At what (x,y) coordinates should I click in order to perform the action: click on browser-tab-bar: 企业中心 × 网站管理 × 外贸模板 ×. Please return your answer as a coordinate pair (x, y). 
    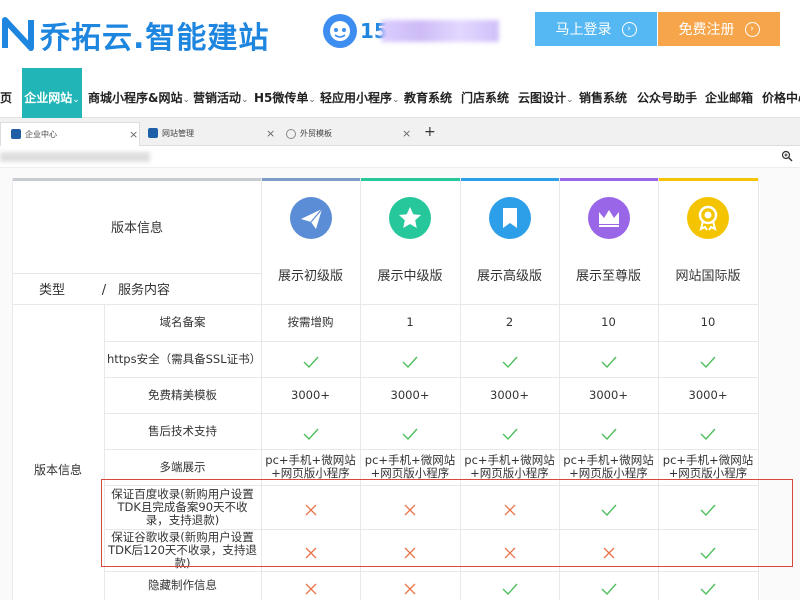
    Looking at the image, I should click on (400, 132).